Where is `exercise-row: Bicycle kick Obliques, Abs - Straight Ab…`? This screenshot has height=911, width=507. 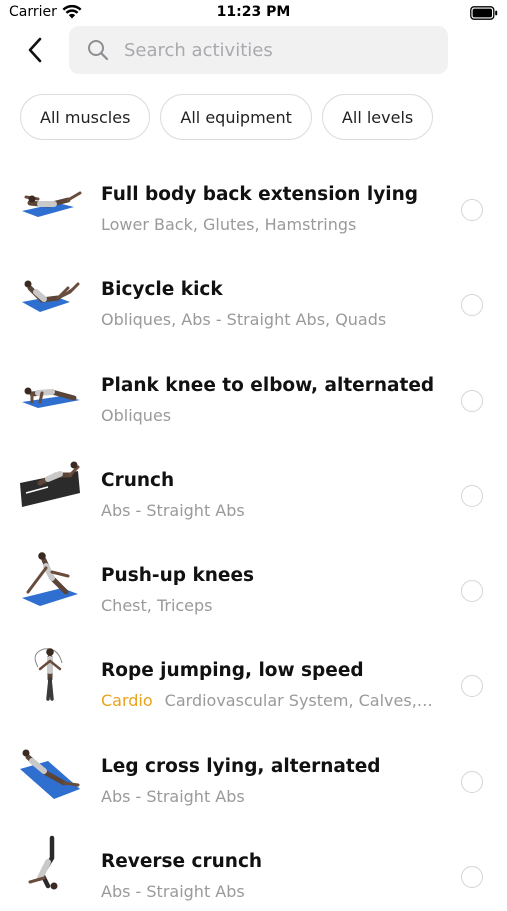 exercise-row: Bicycle kick Obliques, Abs - Straight Ab… is located at coordinates (253, 291).